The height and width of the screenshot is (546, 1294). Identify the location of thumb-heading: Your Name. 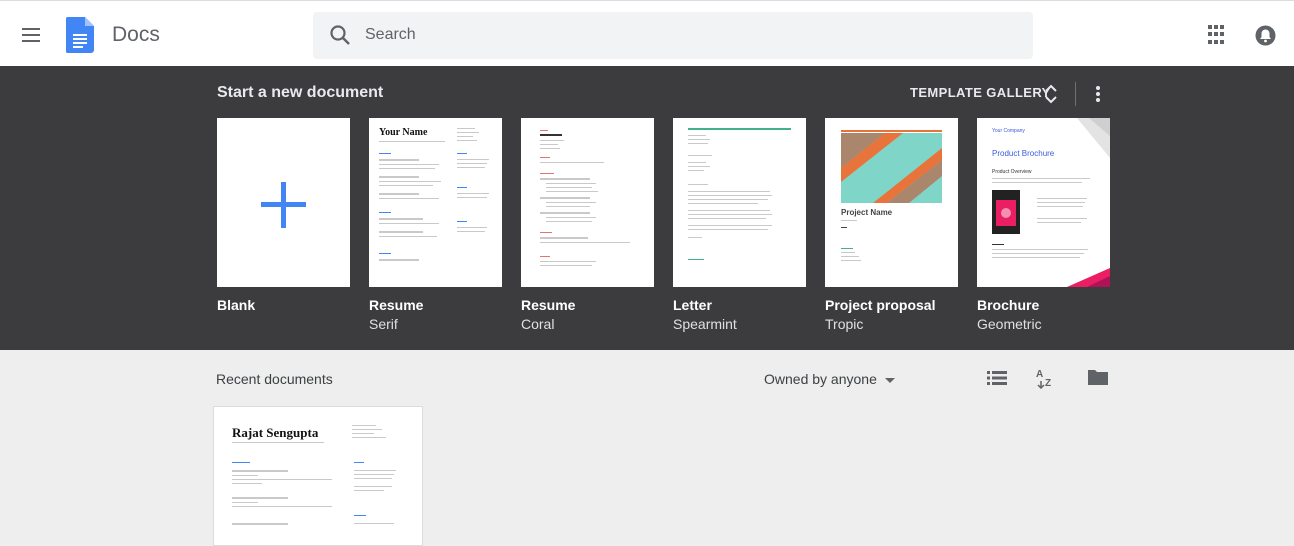
(403, 132).